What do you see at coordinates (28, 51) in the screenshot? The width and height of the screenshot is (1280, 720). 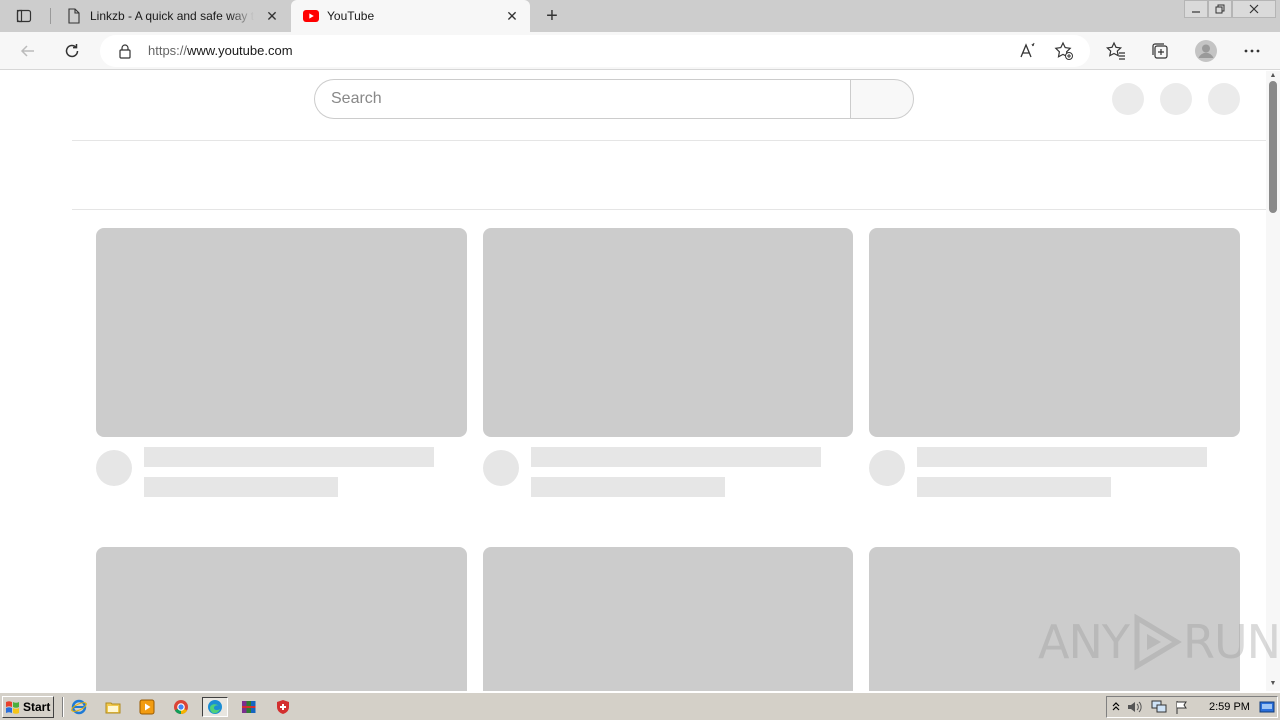 I see `back-arrow-icon` at bounding box center [28, 51].